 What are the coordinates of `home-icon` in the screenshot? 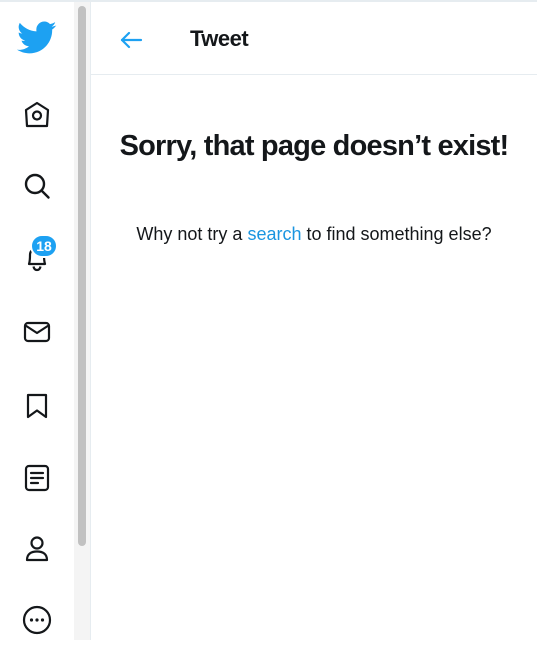 It's located at (37, 114).